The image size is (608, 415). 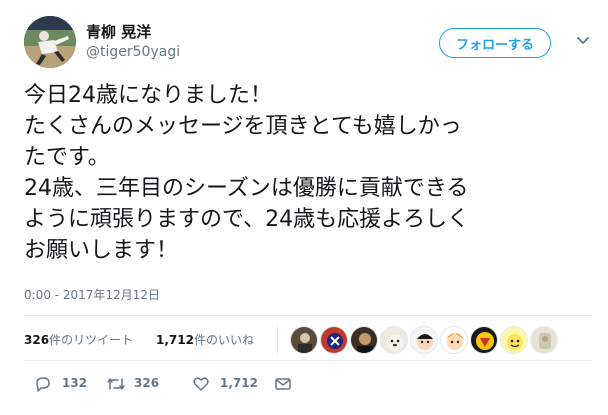 What do you see at coordinates (174, 384) in the screenshot?
I see `tweet-actions: 132 326 1,712` at bounding box center [174, 384].